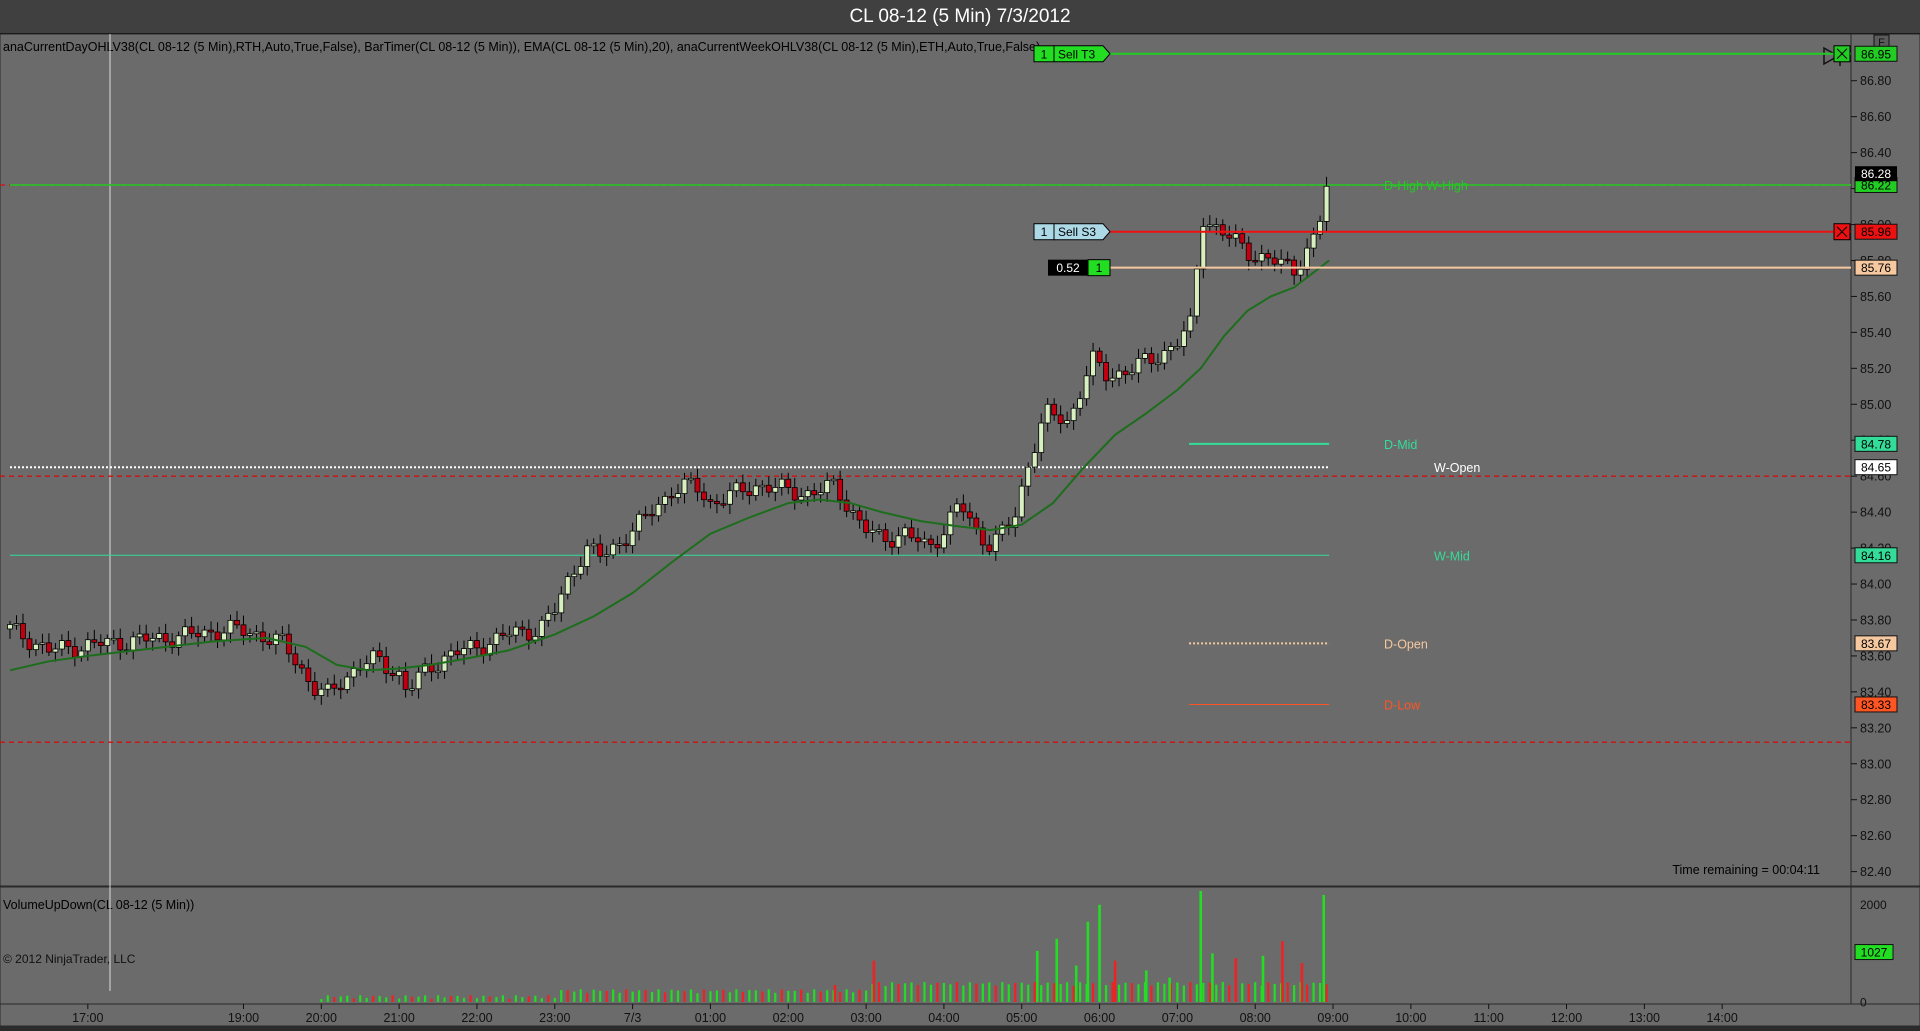 The height and width of the screenshot is (1031, 1920). I want to click on order-price-label: 86.95, so click(1876, 54).